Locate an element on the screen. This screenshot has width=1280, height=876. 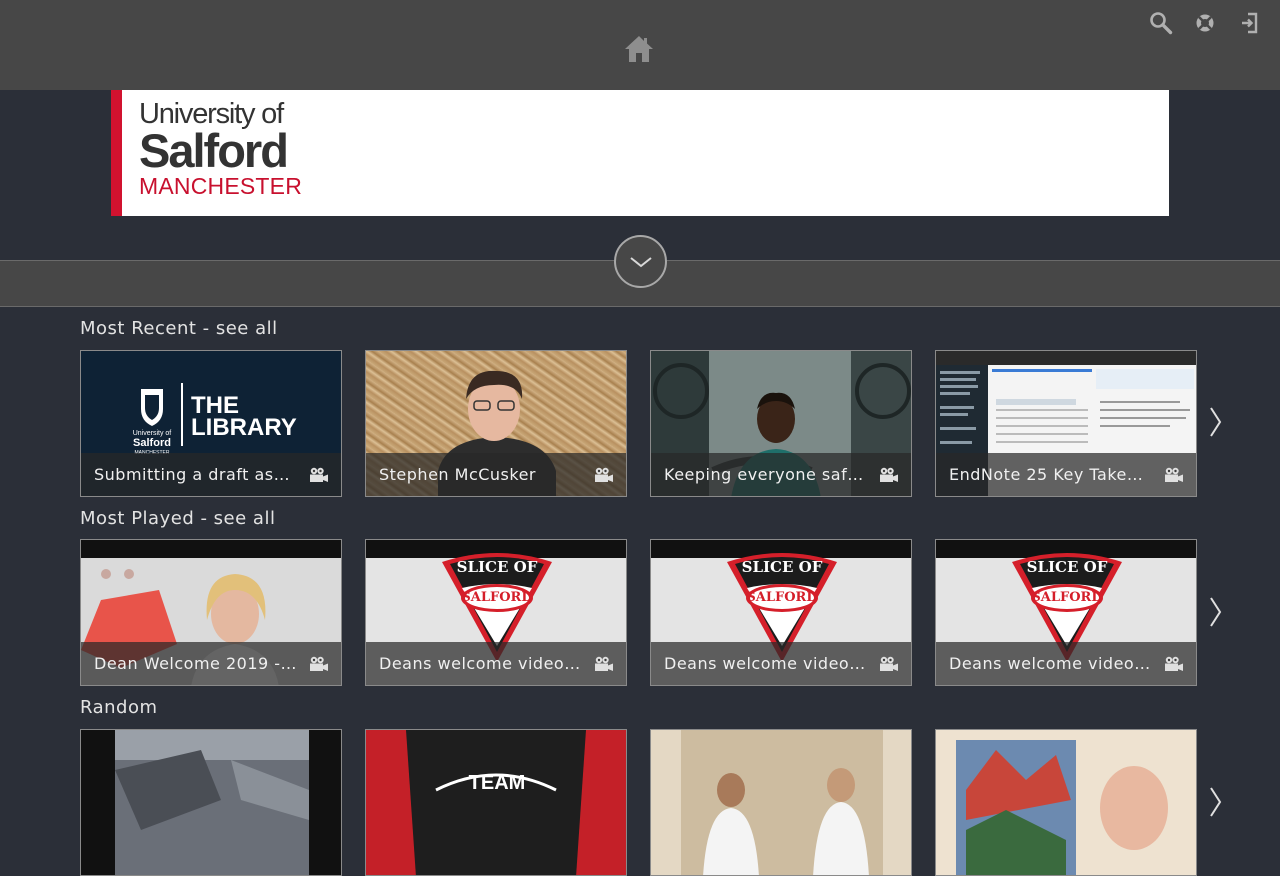
search-icon is located at coordinates (1161, 23).